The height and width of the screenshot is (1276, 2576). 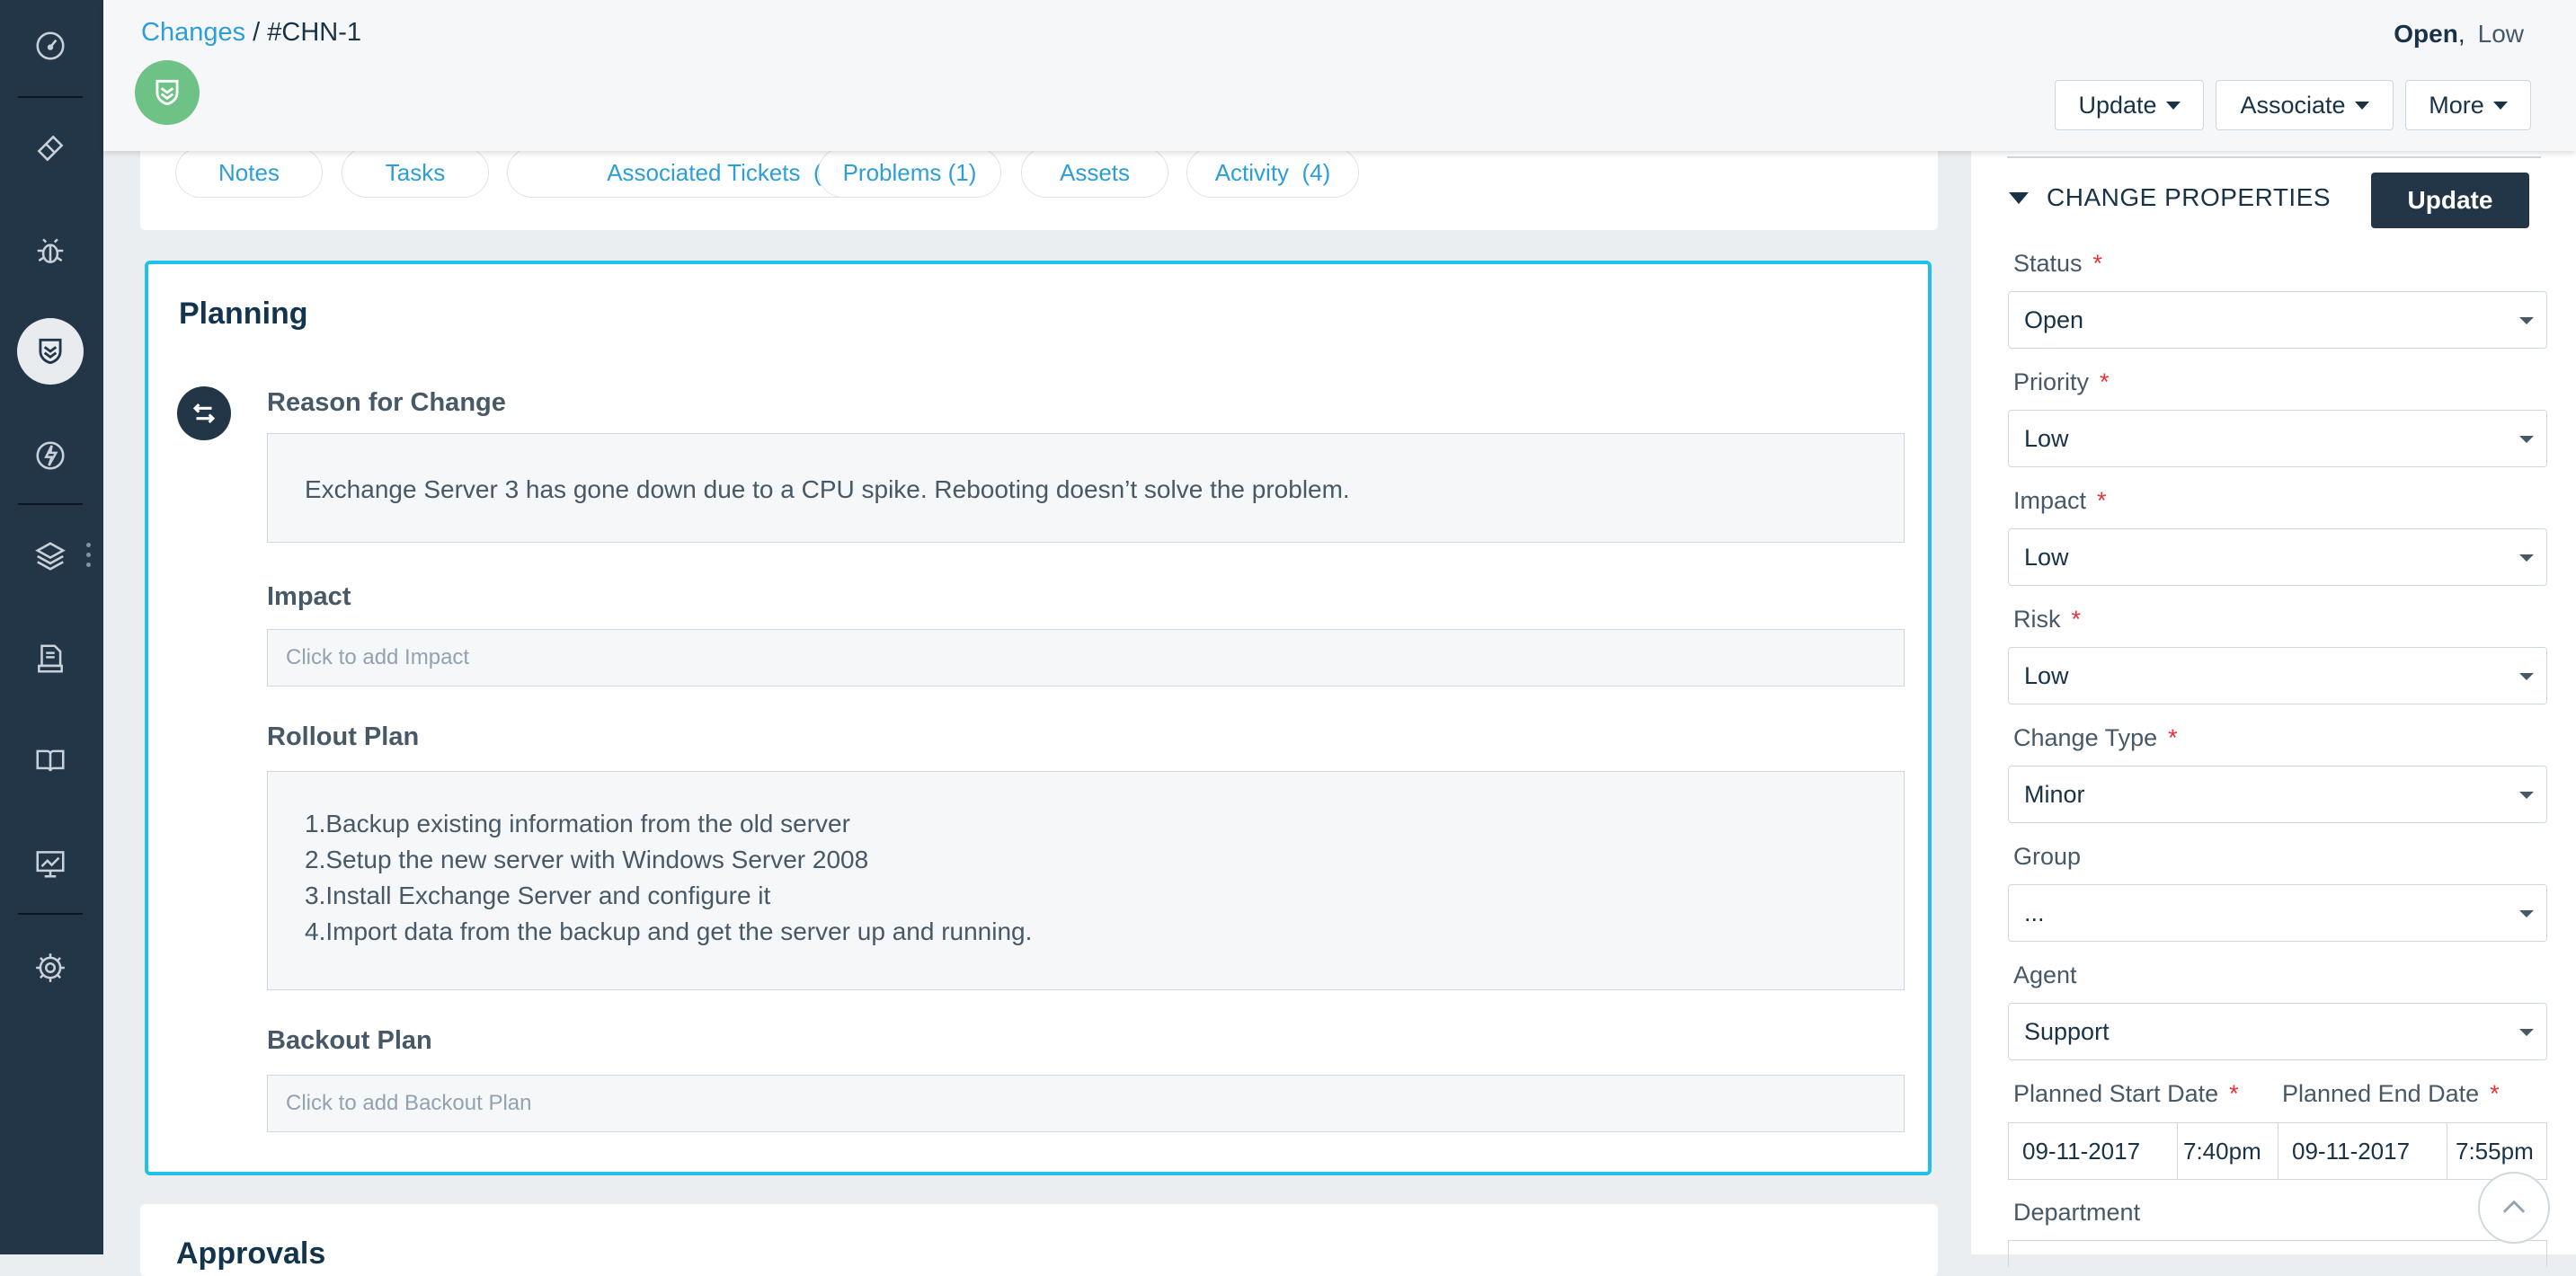 I want to click on department-select, so click(x=2277, y=1253).